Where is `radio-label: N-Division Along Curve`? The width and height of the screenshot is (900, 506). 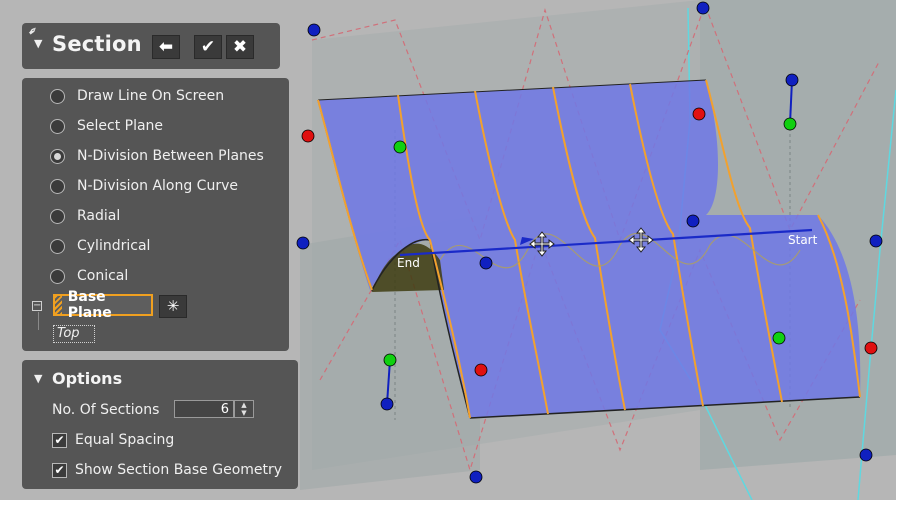 radio-label: N-Division Along Curve is located at coordinates (157, 186).